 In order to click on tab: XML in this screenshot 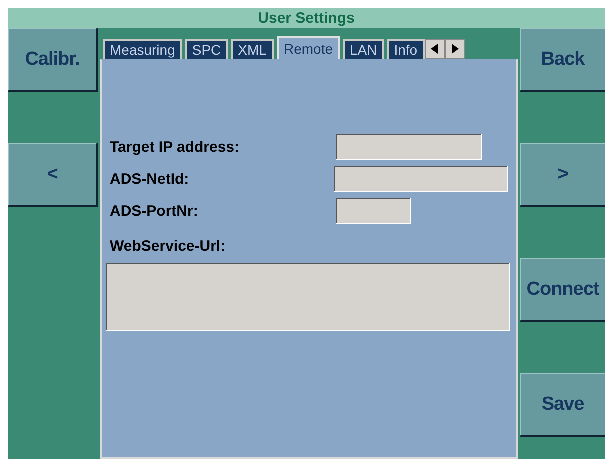, I will do `click(252, 49)`.